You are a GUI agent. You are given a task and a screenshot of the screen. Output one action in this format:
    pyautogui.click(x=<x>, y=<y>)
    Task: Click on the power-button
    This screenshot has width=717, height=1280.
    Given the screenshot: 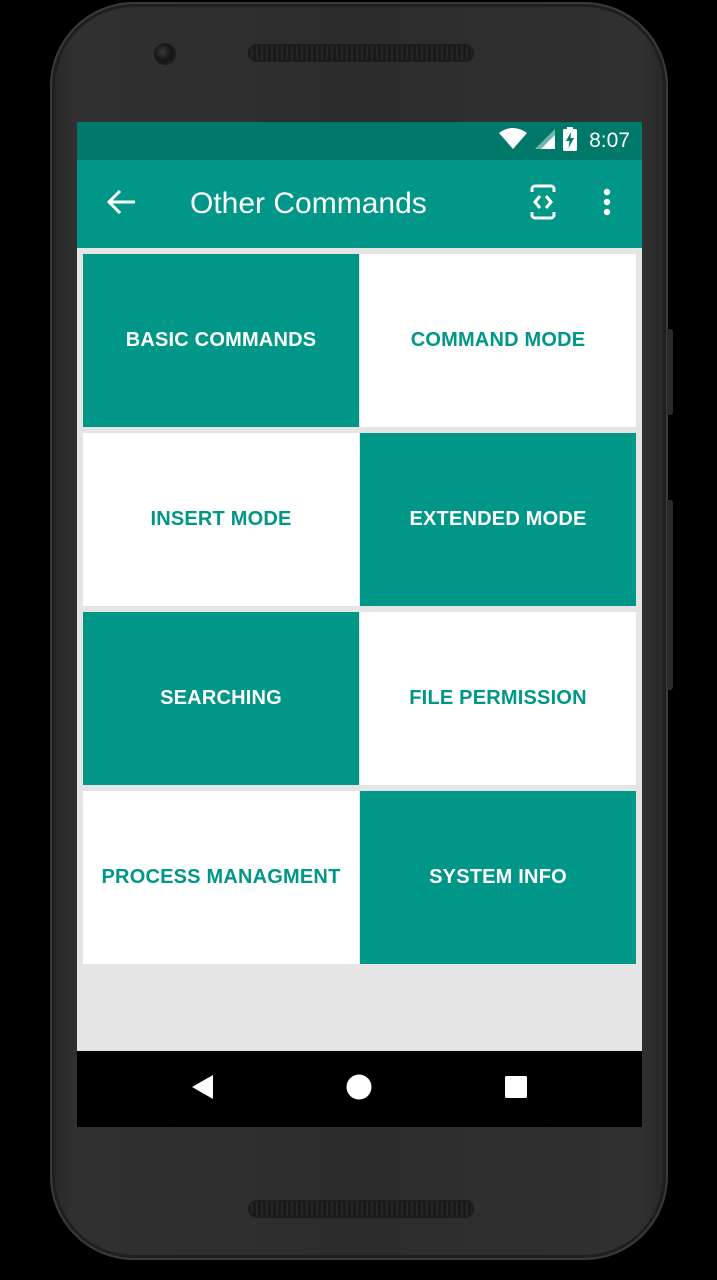 What is the action you would take?
    pyautogui.click(x=670, y=372)
    